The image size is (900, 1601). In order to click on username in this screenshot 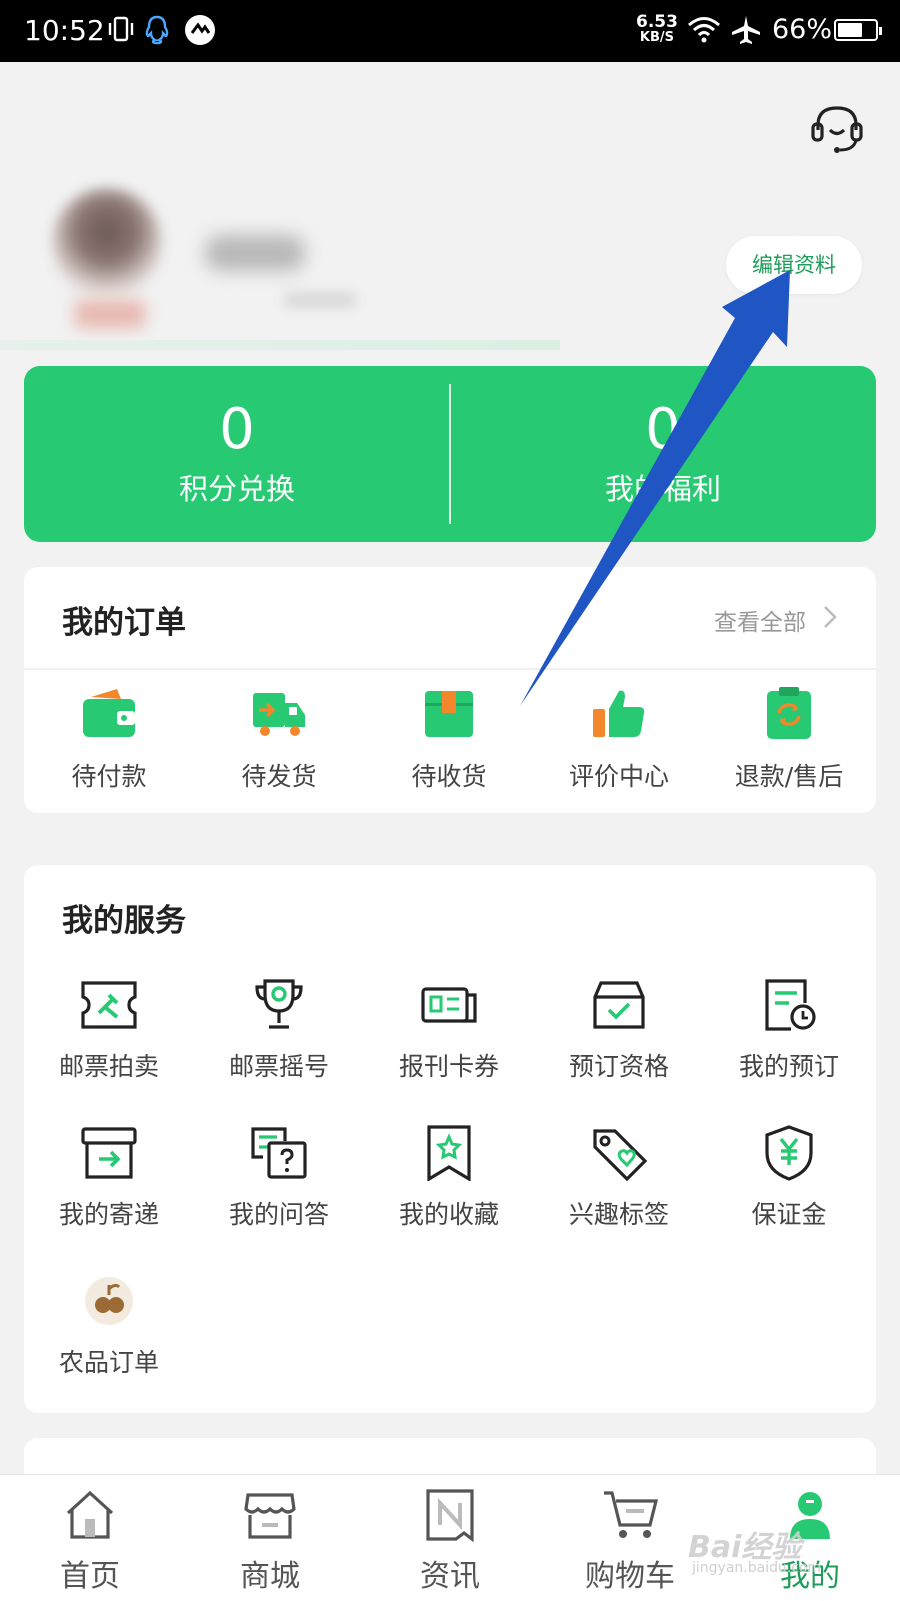, I will do `click(255, 253)`.